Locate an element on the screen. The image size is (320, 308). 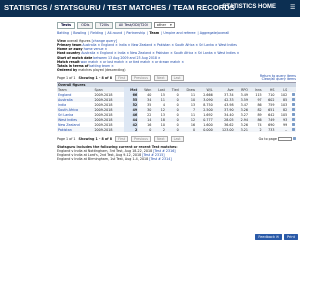
cell-wl: 0.000 is located at coordinates (205, 130).